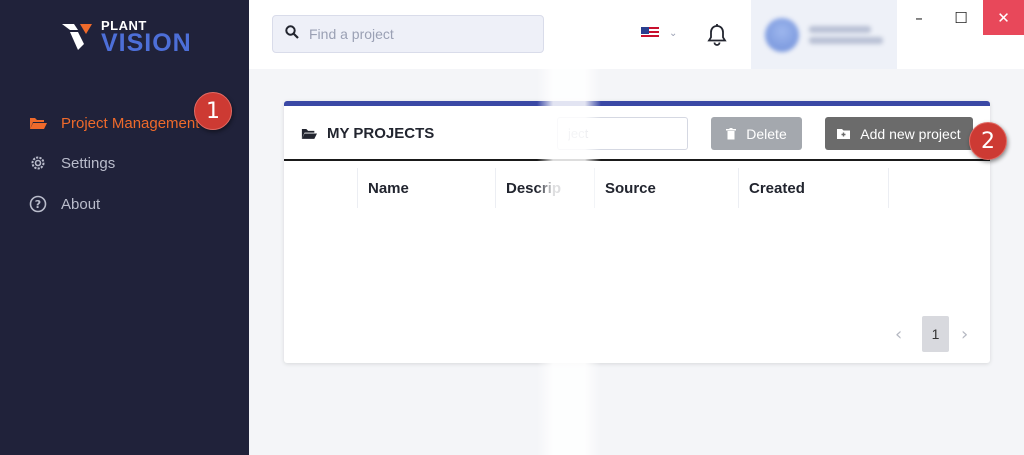 The height and width of the screenshot is (455, 1024). I want to click on panel-title: MY PROJECTS, so click(367, 133).